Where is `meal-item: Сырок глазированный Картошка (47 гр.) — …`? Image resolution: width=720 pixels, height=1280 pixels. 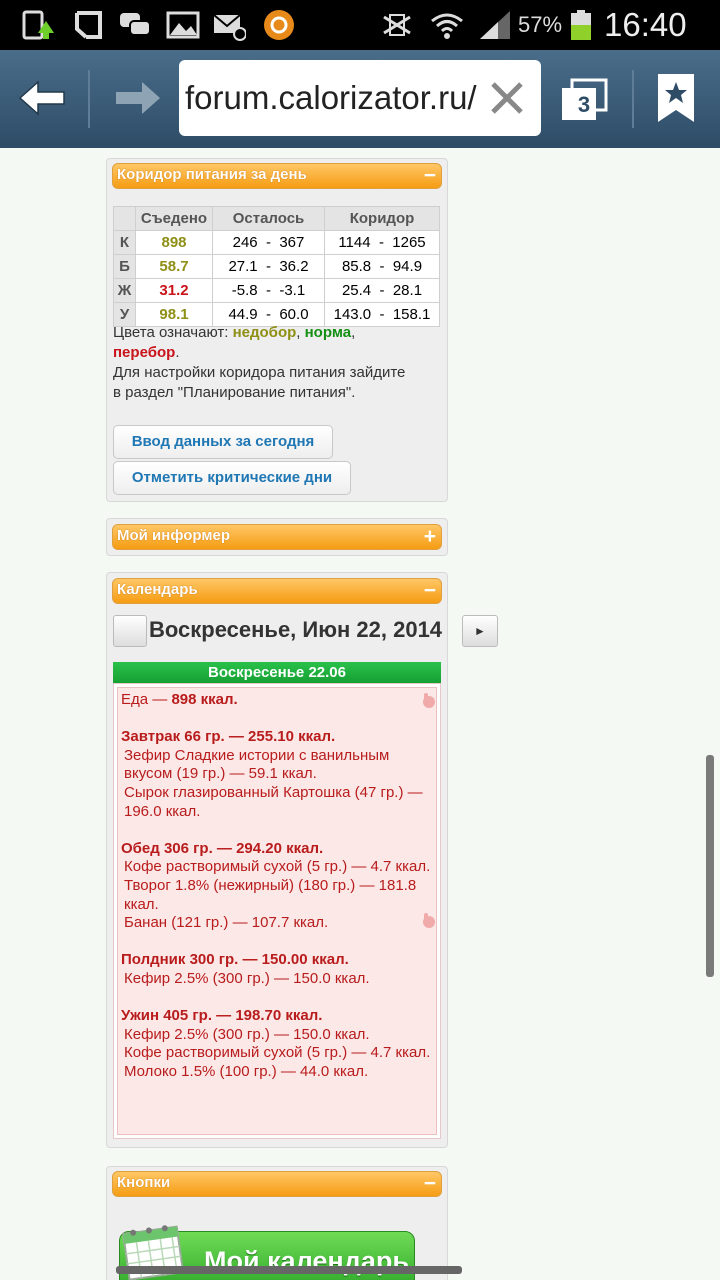
meal-item: Сырок глазированный Картошка (47 гр.) — … is located at coordinates (273, 801).